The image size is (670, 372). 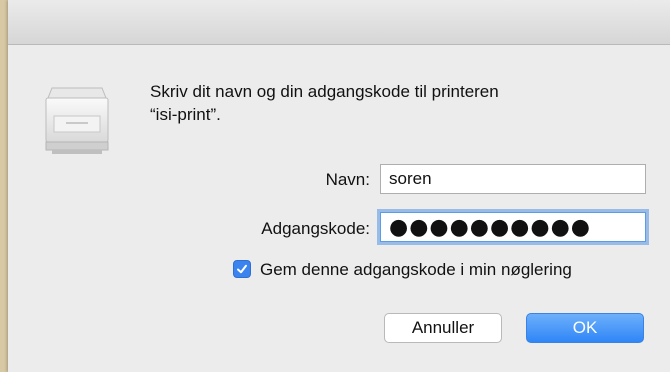 I want to click on name-field: soren, so click(x=513, y=179).